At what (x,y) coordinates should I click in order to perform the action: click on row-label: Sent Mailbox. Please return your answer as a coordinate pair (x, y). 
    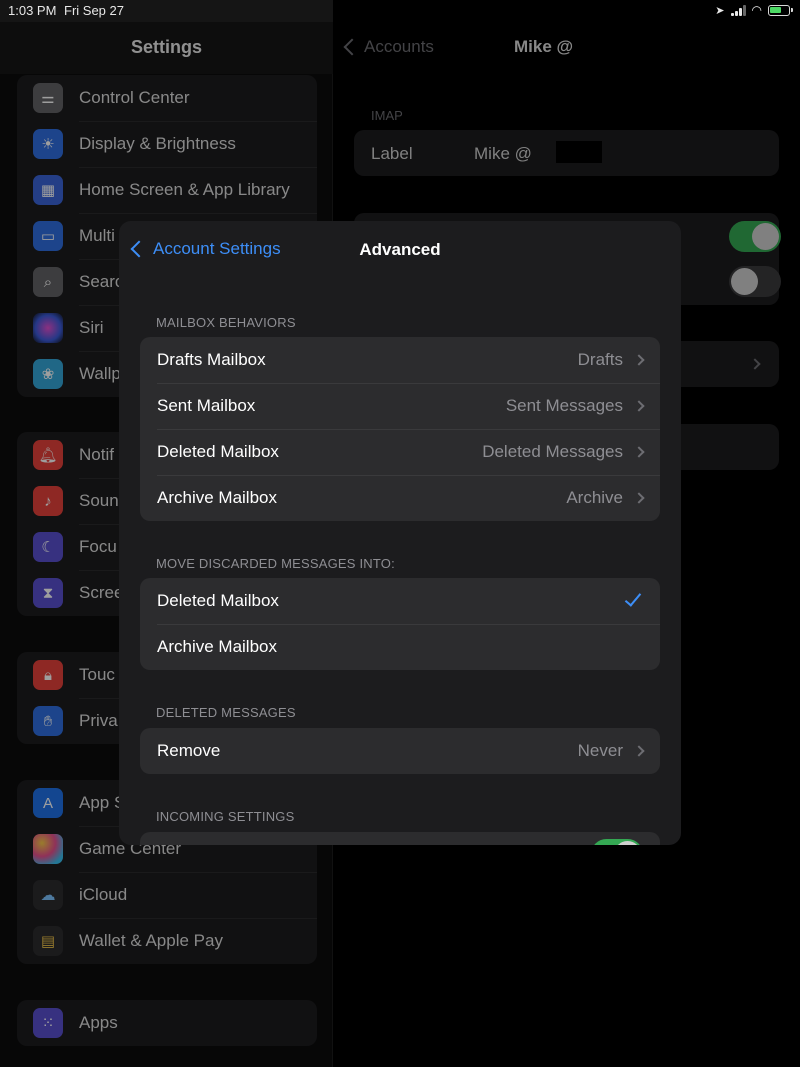
    Looking at the image, I should click on (206, 405).